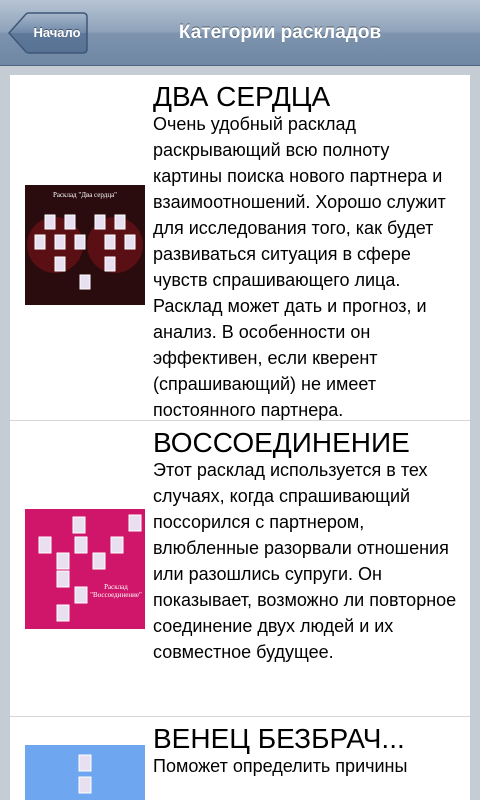  What do you see at coordinates (242, 96) in the screenshot?
I see `item-title: ДВА СЕРДЦА` at bounding box center [242, 96].